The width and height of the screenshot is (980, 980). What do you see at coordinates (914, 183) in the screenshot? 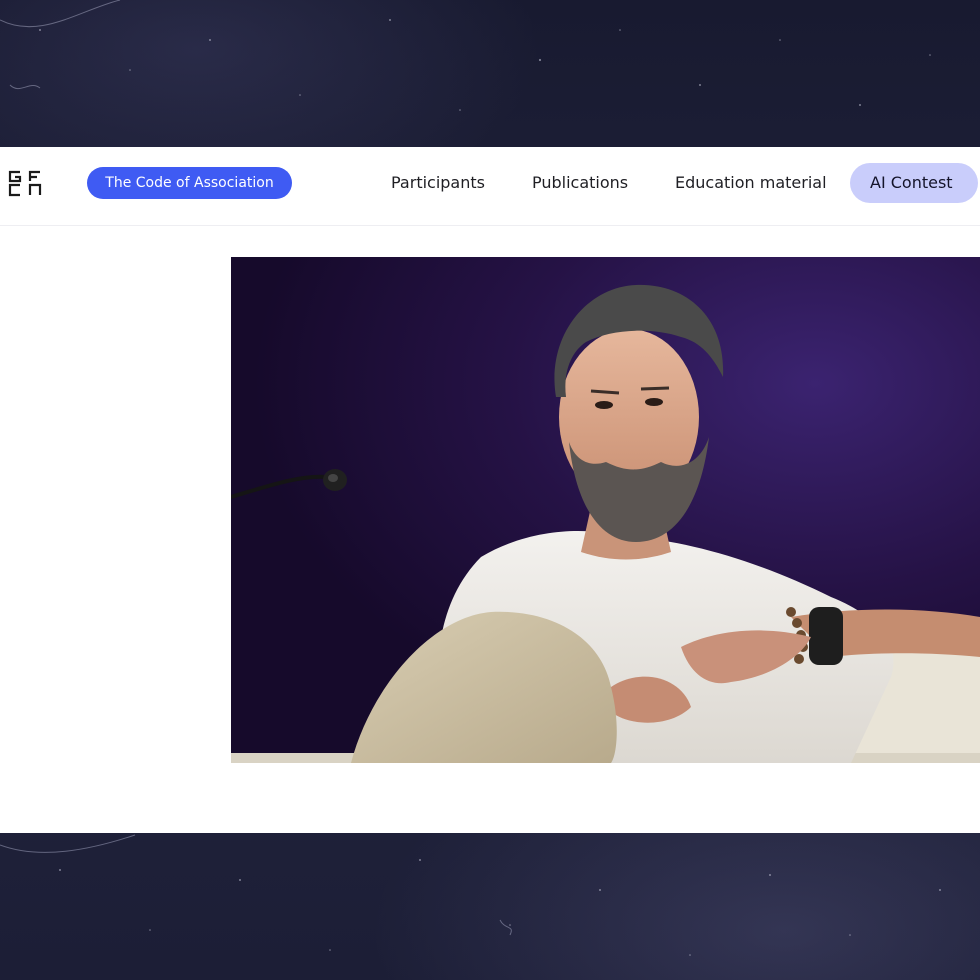
I see `nav-ai-contest: AI Contest` at bounding box center [914, 183].